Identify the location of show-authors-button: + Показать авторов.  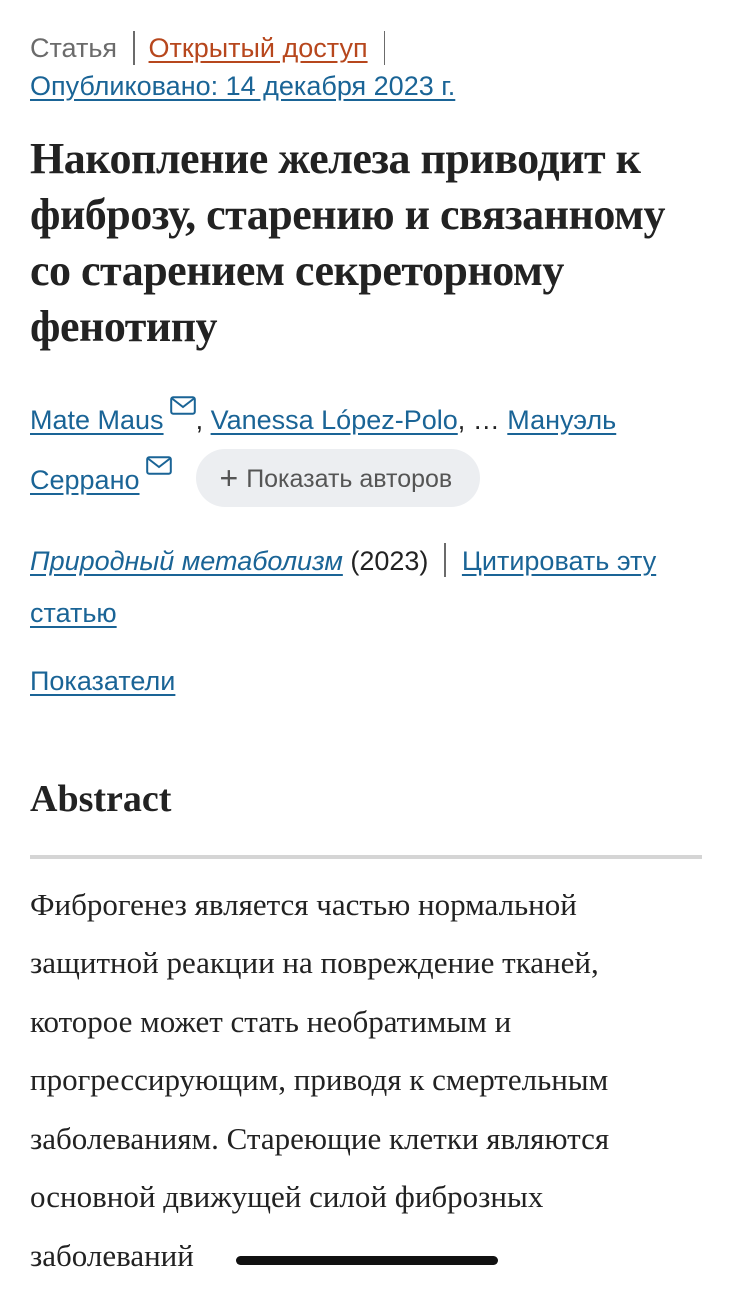
(338, 478).